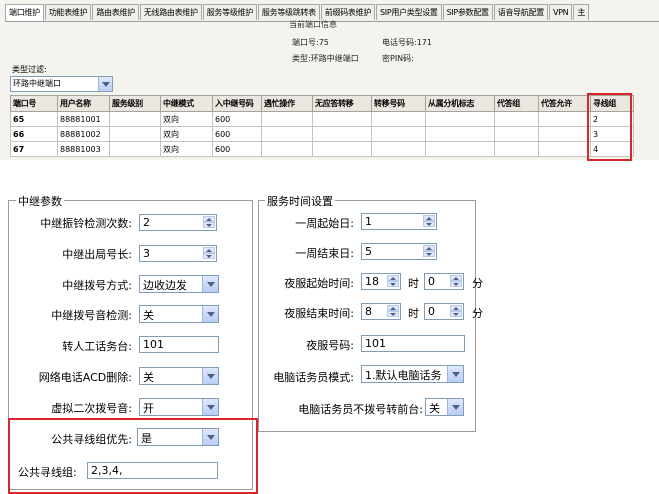  What do you see at coordinates (34, 103) in the screenshot?
I see `col-header: 端口号` at bounding box center [34, 103].